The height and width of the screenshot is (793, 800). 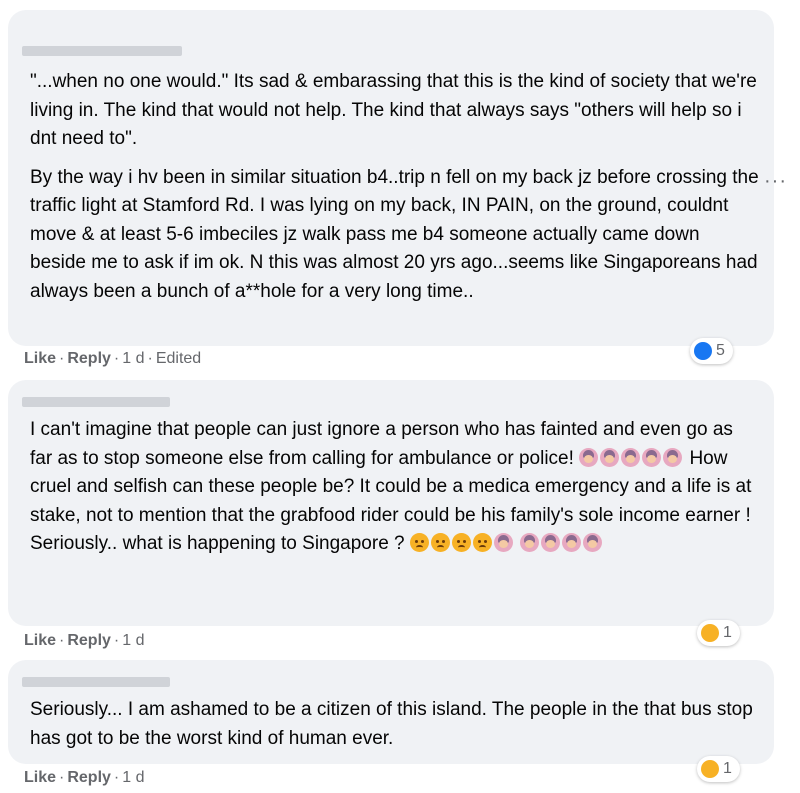 I want to click on like-reaction-icon, so click(x=703, y=351).